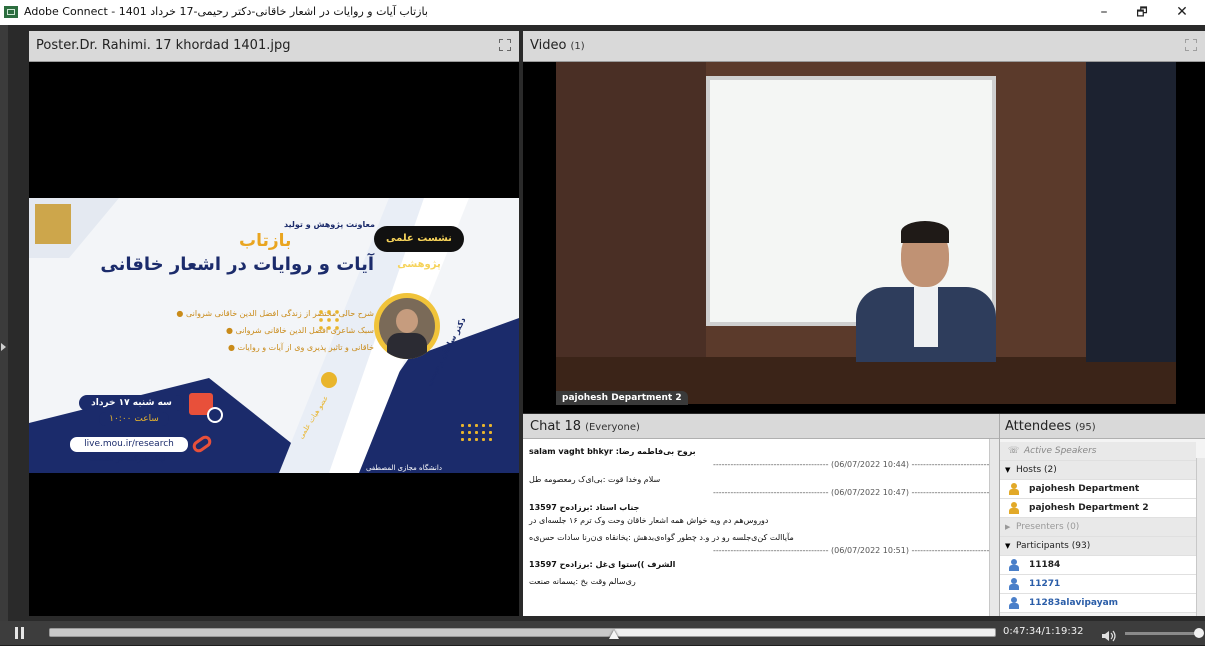 This screenshot has width=1205, height=646. What do you see at coordinates (4, 323) in the screenshot?
I see `left-collapse-rail` at bounding box center [4, 323].